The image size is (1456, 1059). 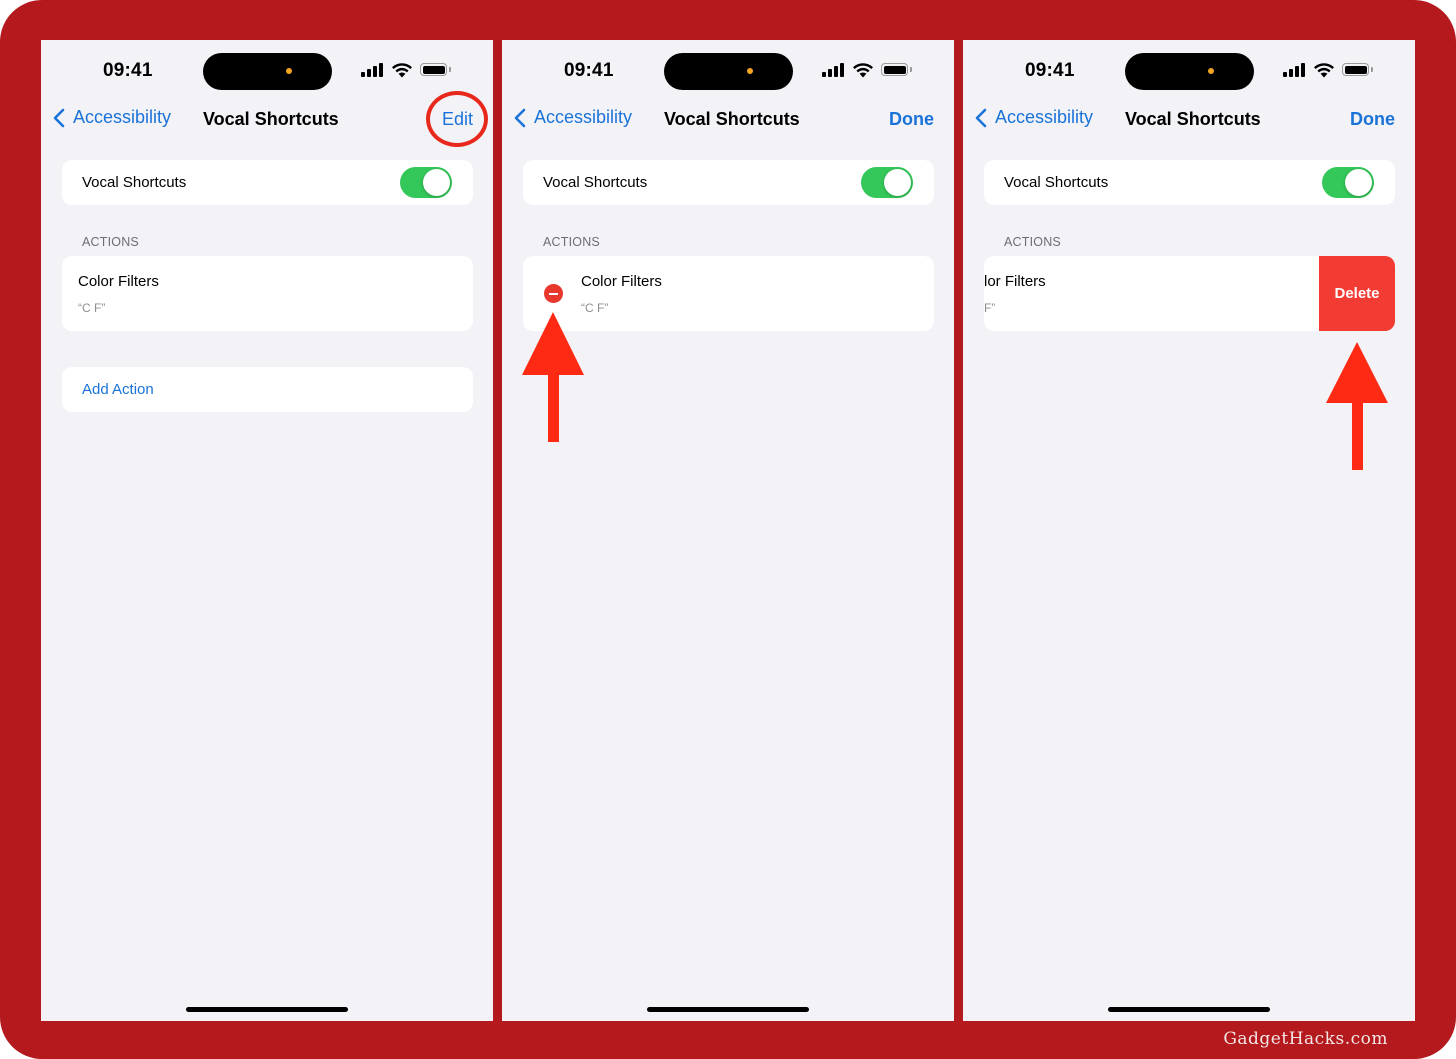 What do you see at coordinates (267, 389) in the screenshot?
I see `add-action-button: Add Action` at bounding box center [267, 389].